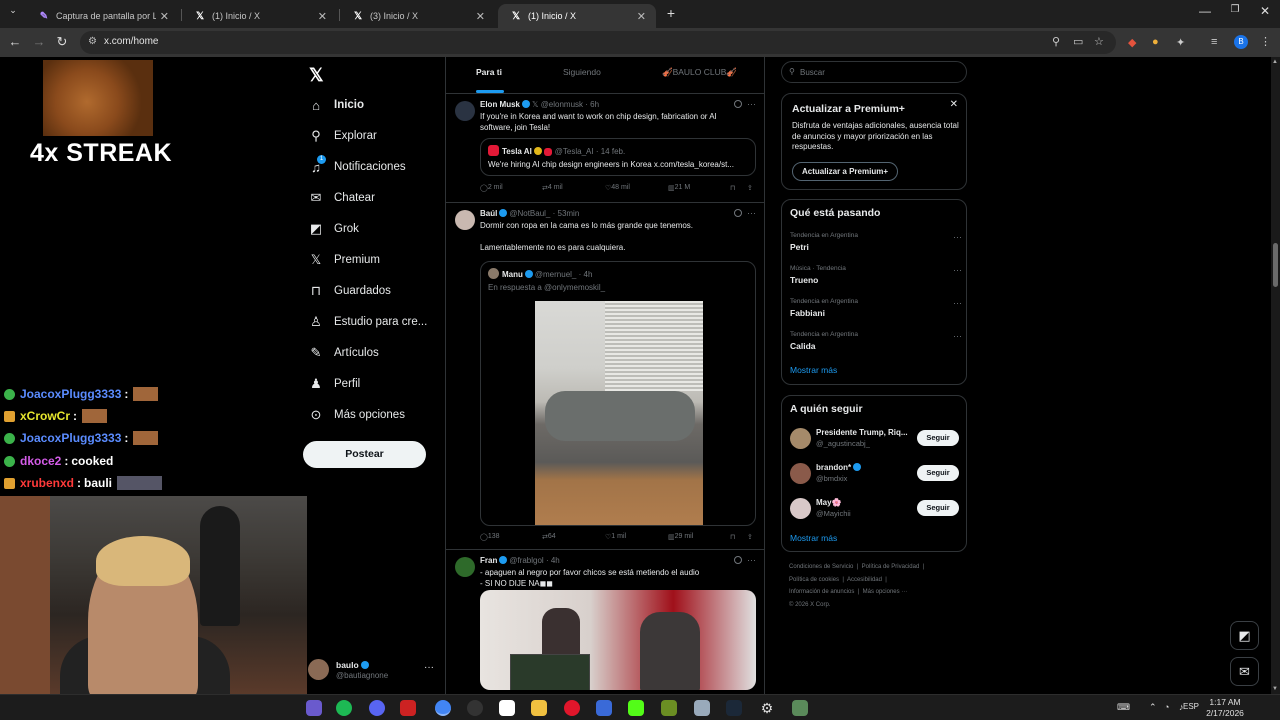 The image size is (1280, 720). Describe the element at coordinates (734, 708) in the screenshot. I see `steam-icon` at that location.